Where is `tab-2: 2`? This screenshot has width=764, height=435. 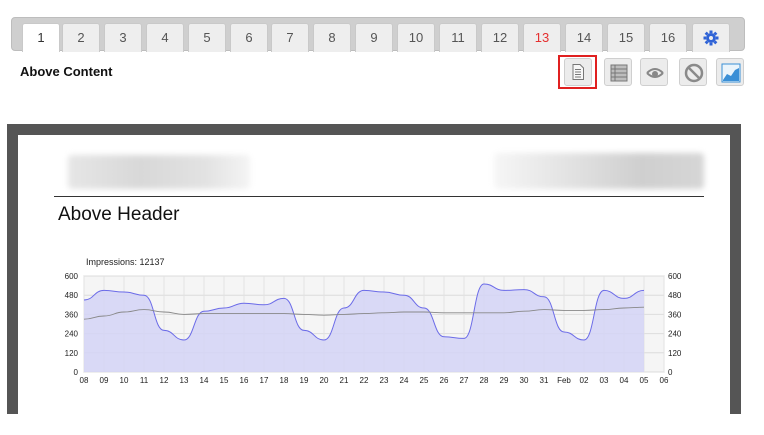 tab-2: 2 is located at coordinates (81, 37).